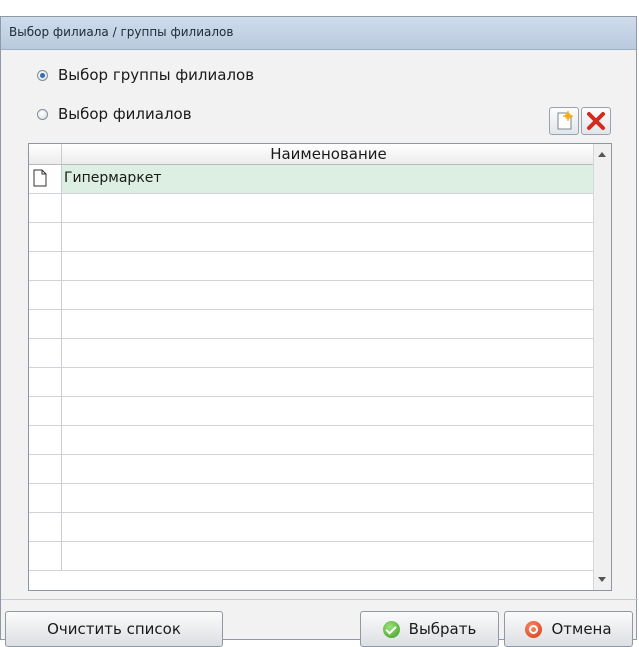  What do you see at coordinates (328, 179) in the screenshot?
I see `cell-name: Гипермаркет` at bounding box center [328, 179].